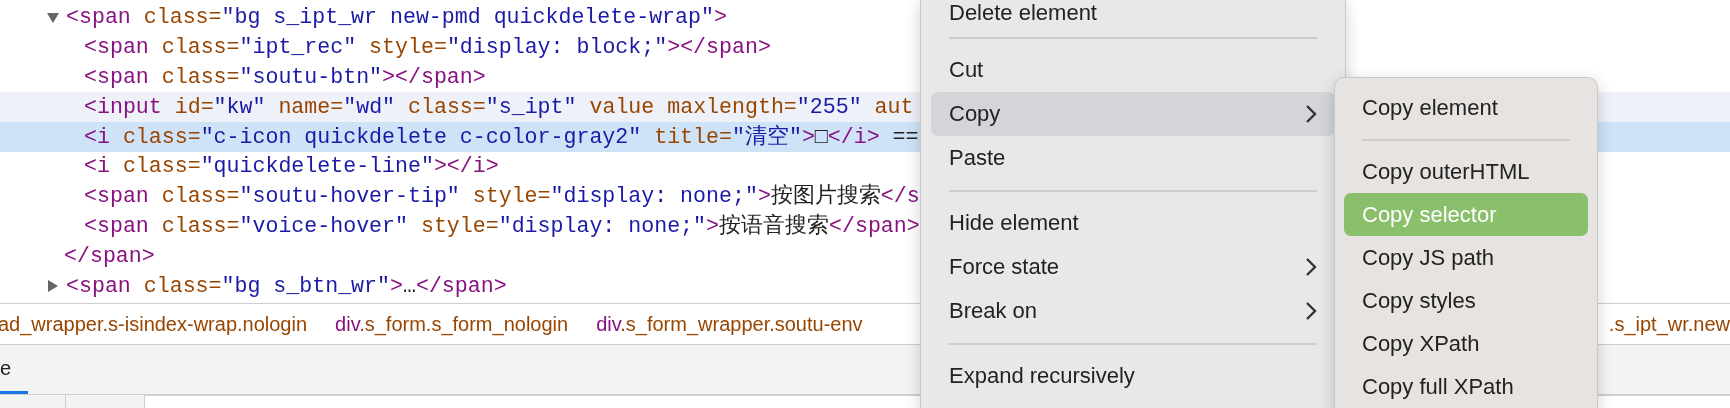  Describe the element at coordinates (452, 324) in the screenshot. I see `breadcrumb-link: div.s_form.s_form_nologin` at that location.